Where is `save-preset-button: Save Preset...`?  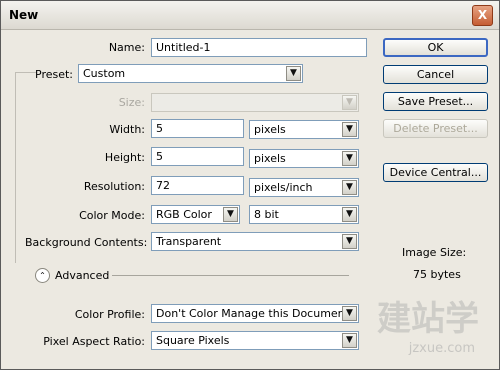
save-preset-button: Save Preset... is located at coordinates (435, 101).